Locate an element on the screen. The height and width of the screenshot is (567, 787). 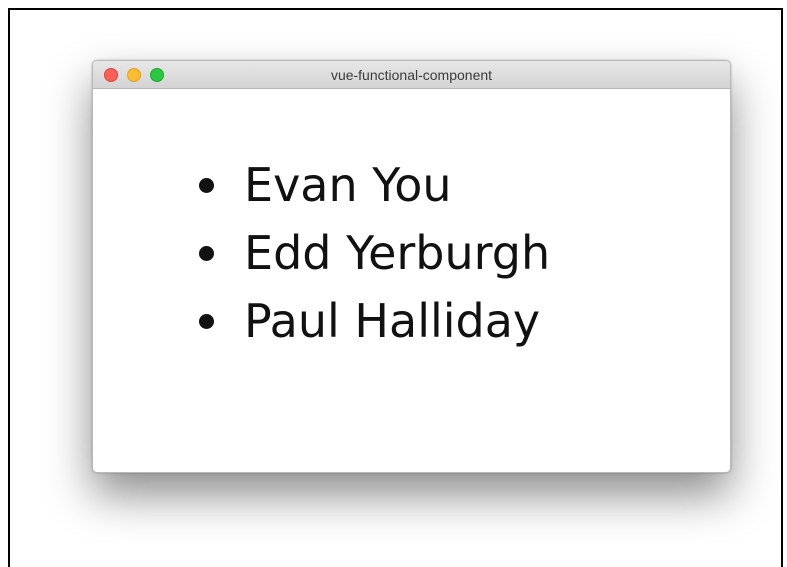
list-item-label: Edd Yerburgh is located at coordinates (397, 253).